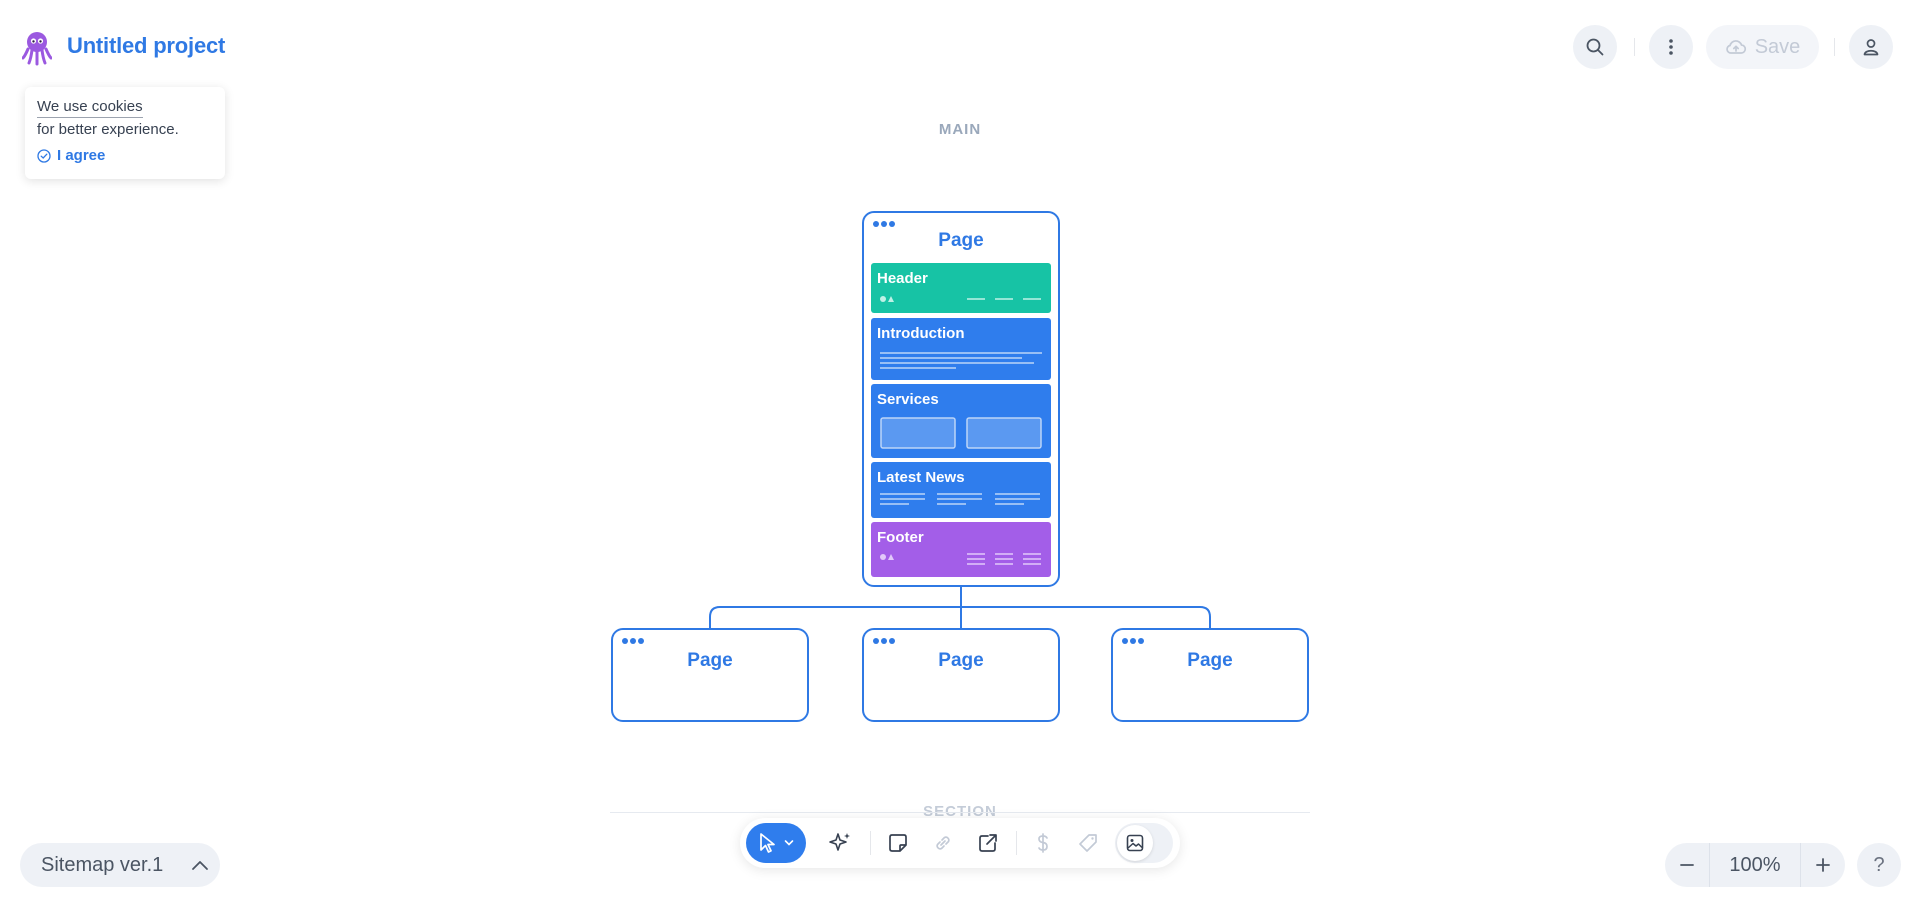 This screenshot has width=1920, height=912. What do you see at coordinates (961, 288) in the screenshot?
I see `block-header: Header` at bounding box center [961, 288].